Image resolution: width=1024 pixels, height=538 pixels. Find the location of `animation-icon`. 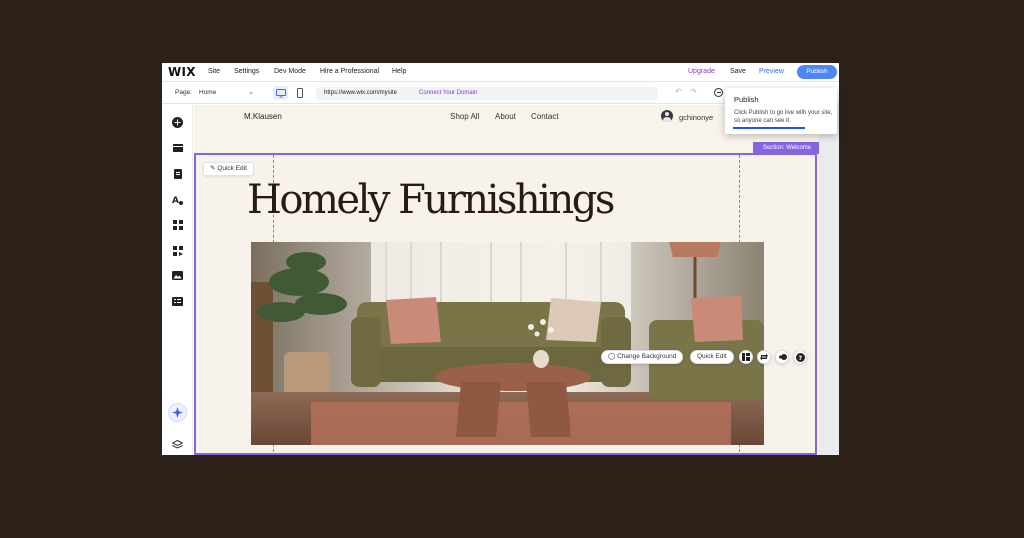

animation-icon is located at coordinates (782, 357).